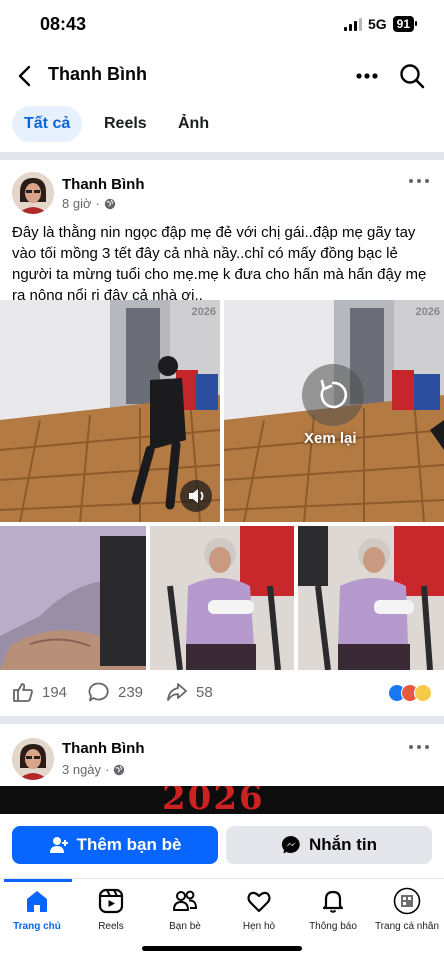 The height and width of the screenshot is (960, 444). I want to click on nav-home: Trang chủ, so click(37, 909).